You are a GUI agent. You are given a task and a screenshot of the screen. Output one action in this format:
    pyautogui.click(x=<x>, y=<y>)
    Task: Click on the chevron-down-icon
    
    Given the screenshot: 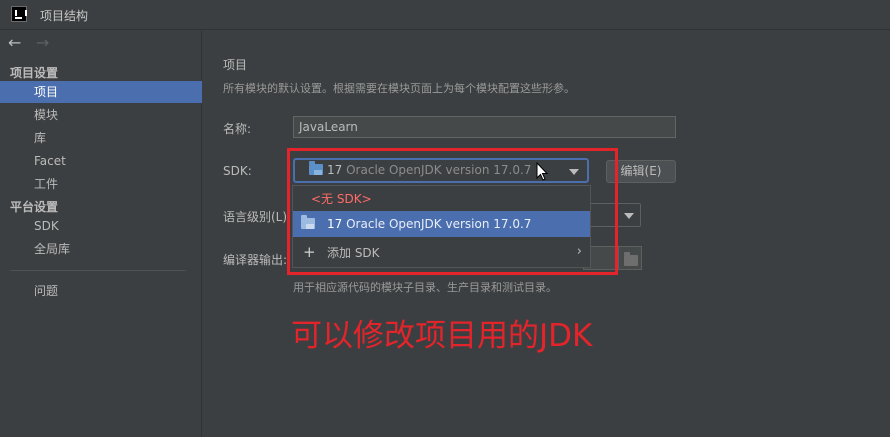 What is the action you would take?
    pyautogui.click(x=629, y=216)
    